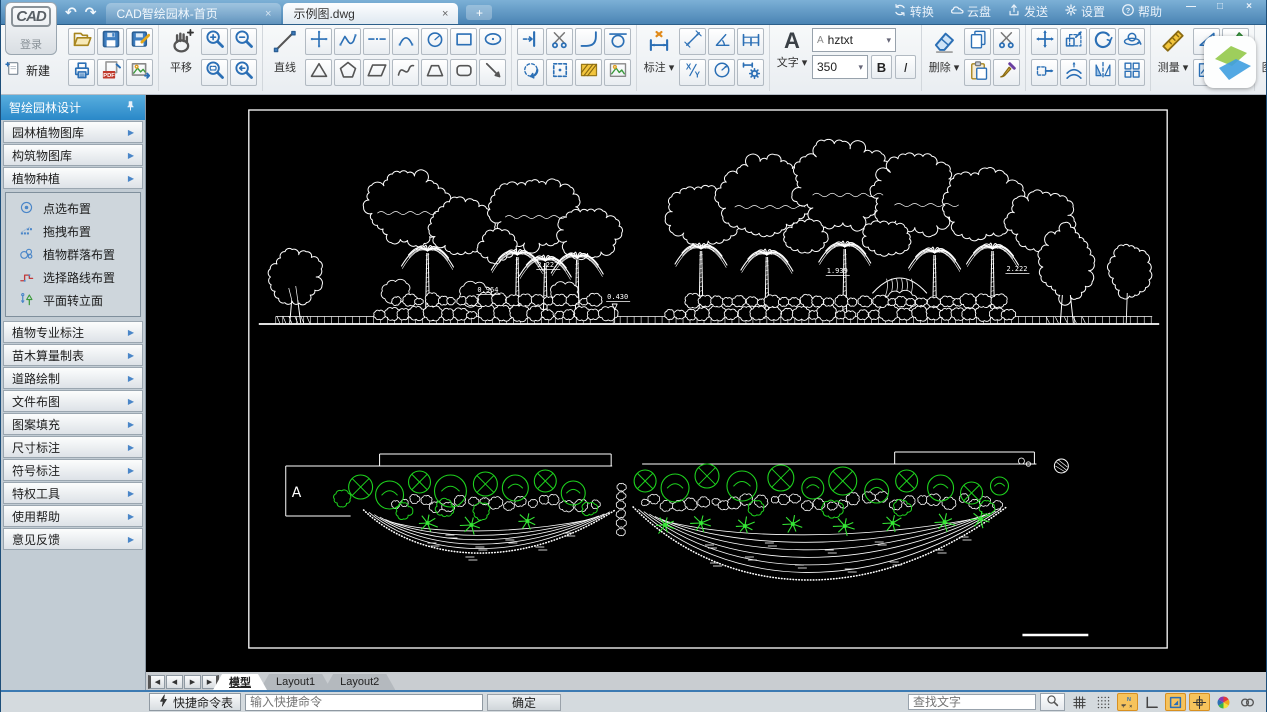 The width and height of the screenshot is (1267, 712). Describe the element at coordinates (1131, 72) in the screenshot. I see `tool-array-button` at that location.